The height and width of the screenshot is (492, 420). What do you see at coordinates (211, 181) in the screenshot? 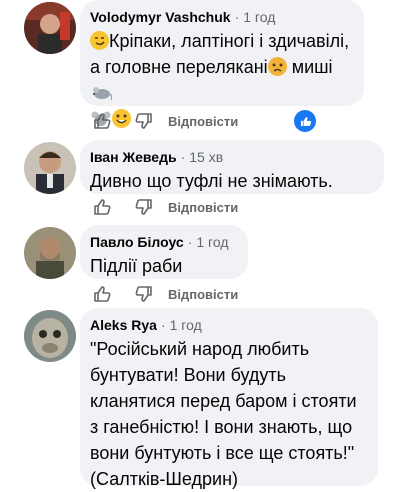
I see `comment-text: Дивно що туфлі не знімають.` at bounding box center [211, 181].